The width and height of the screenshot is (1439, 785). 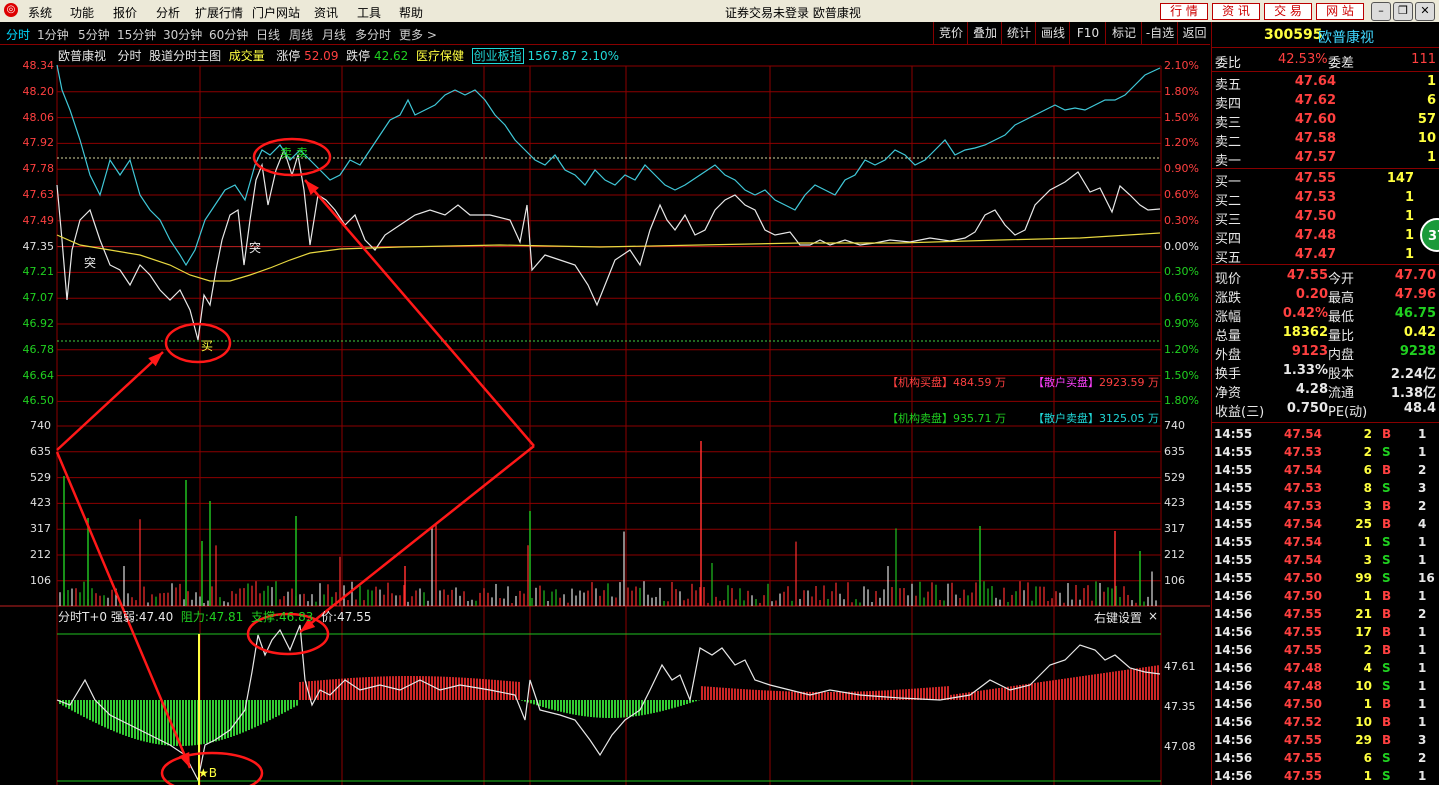 What do you see at coordinates (268, 34) in the screenshot?
I see `tab-daily: 日线` at bounding box center [268, 34].